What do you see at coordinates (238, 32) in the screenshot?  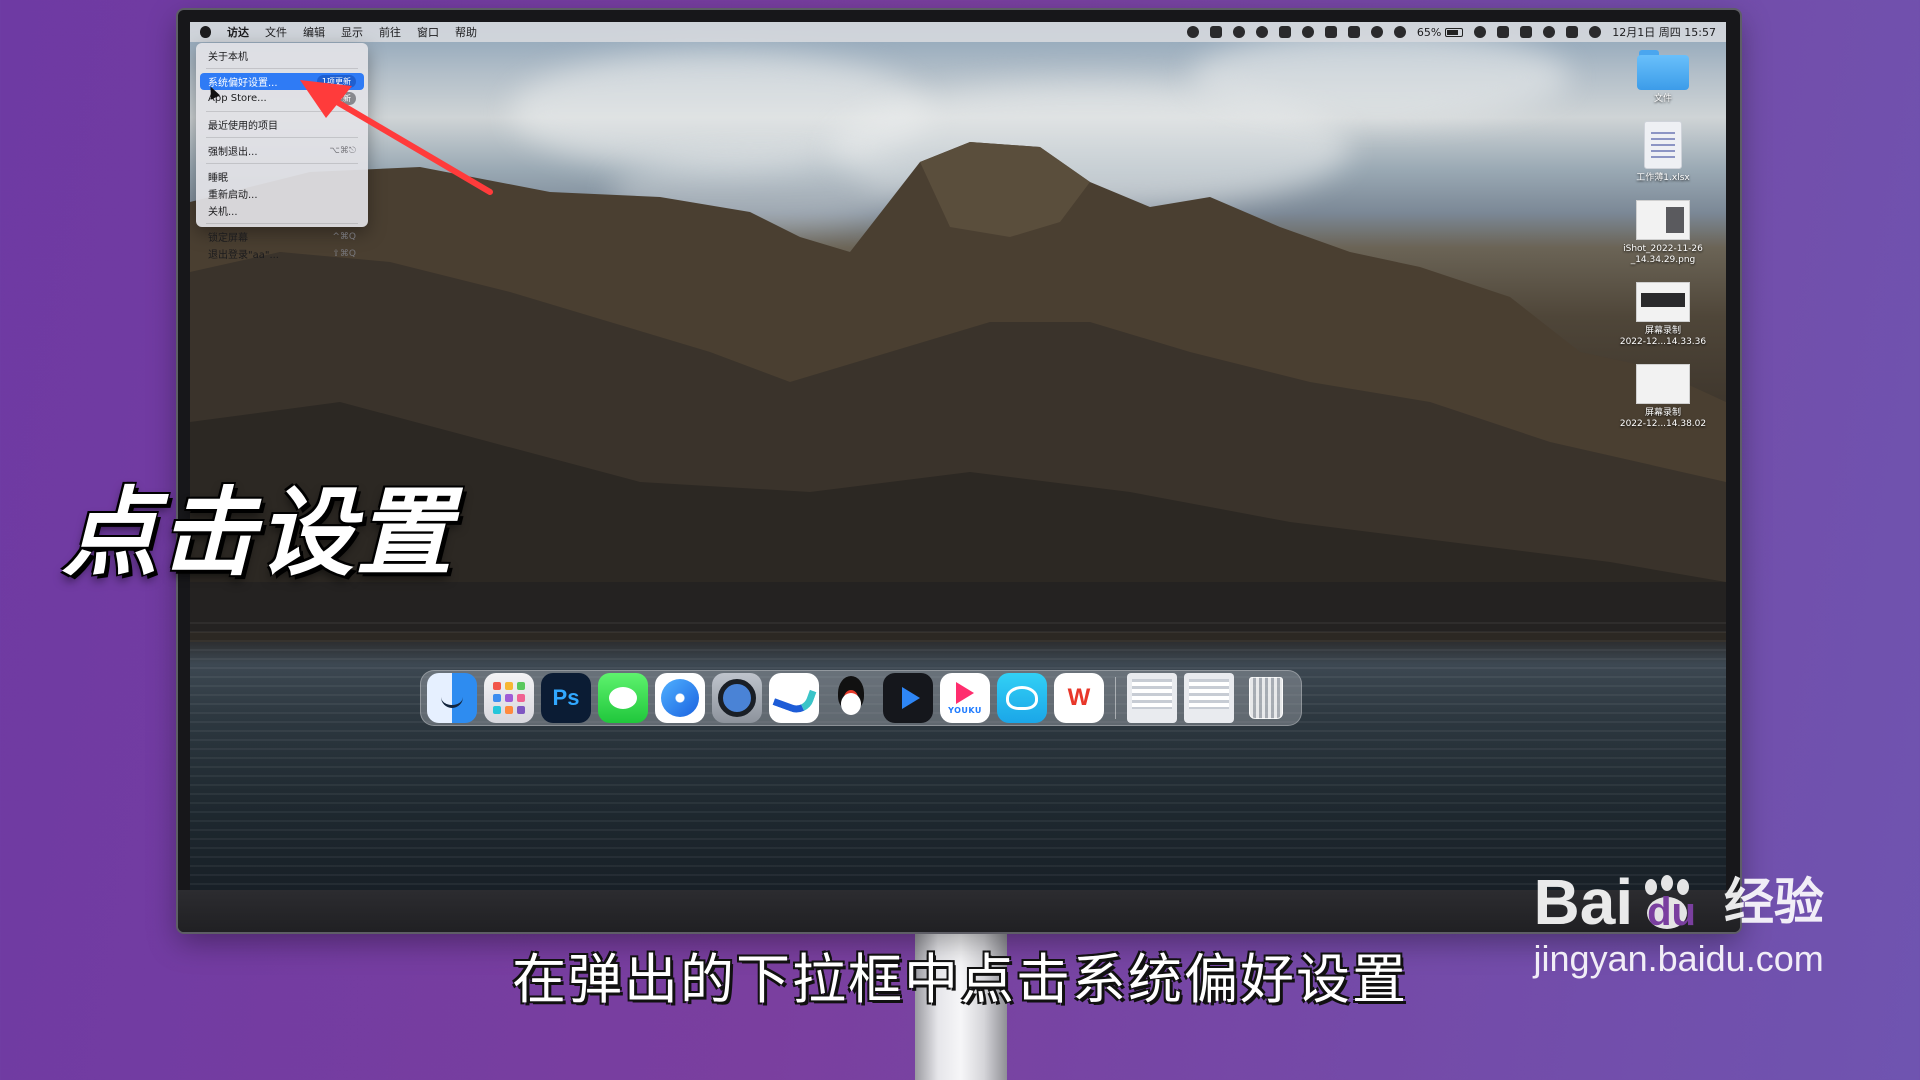 I see `menu-app-name: 访达` at bounding box center [238, 32].